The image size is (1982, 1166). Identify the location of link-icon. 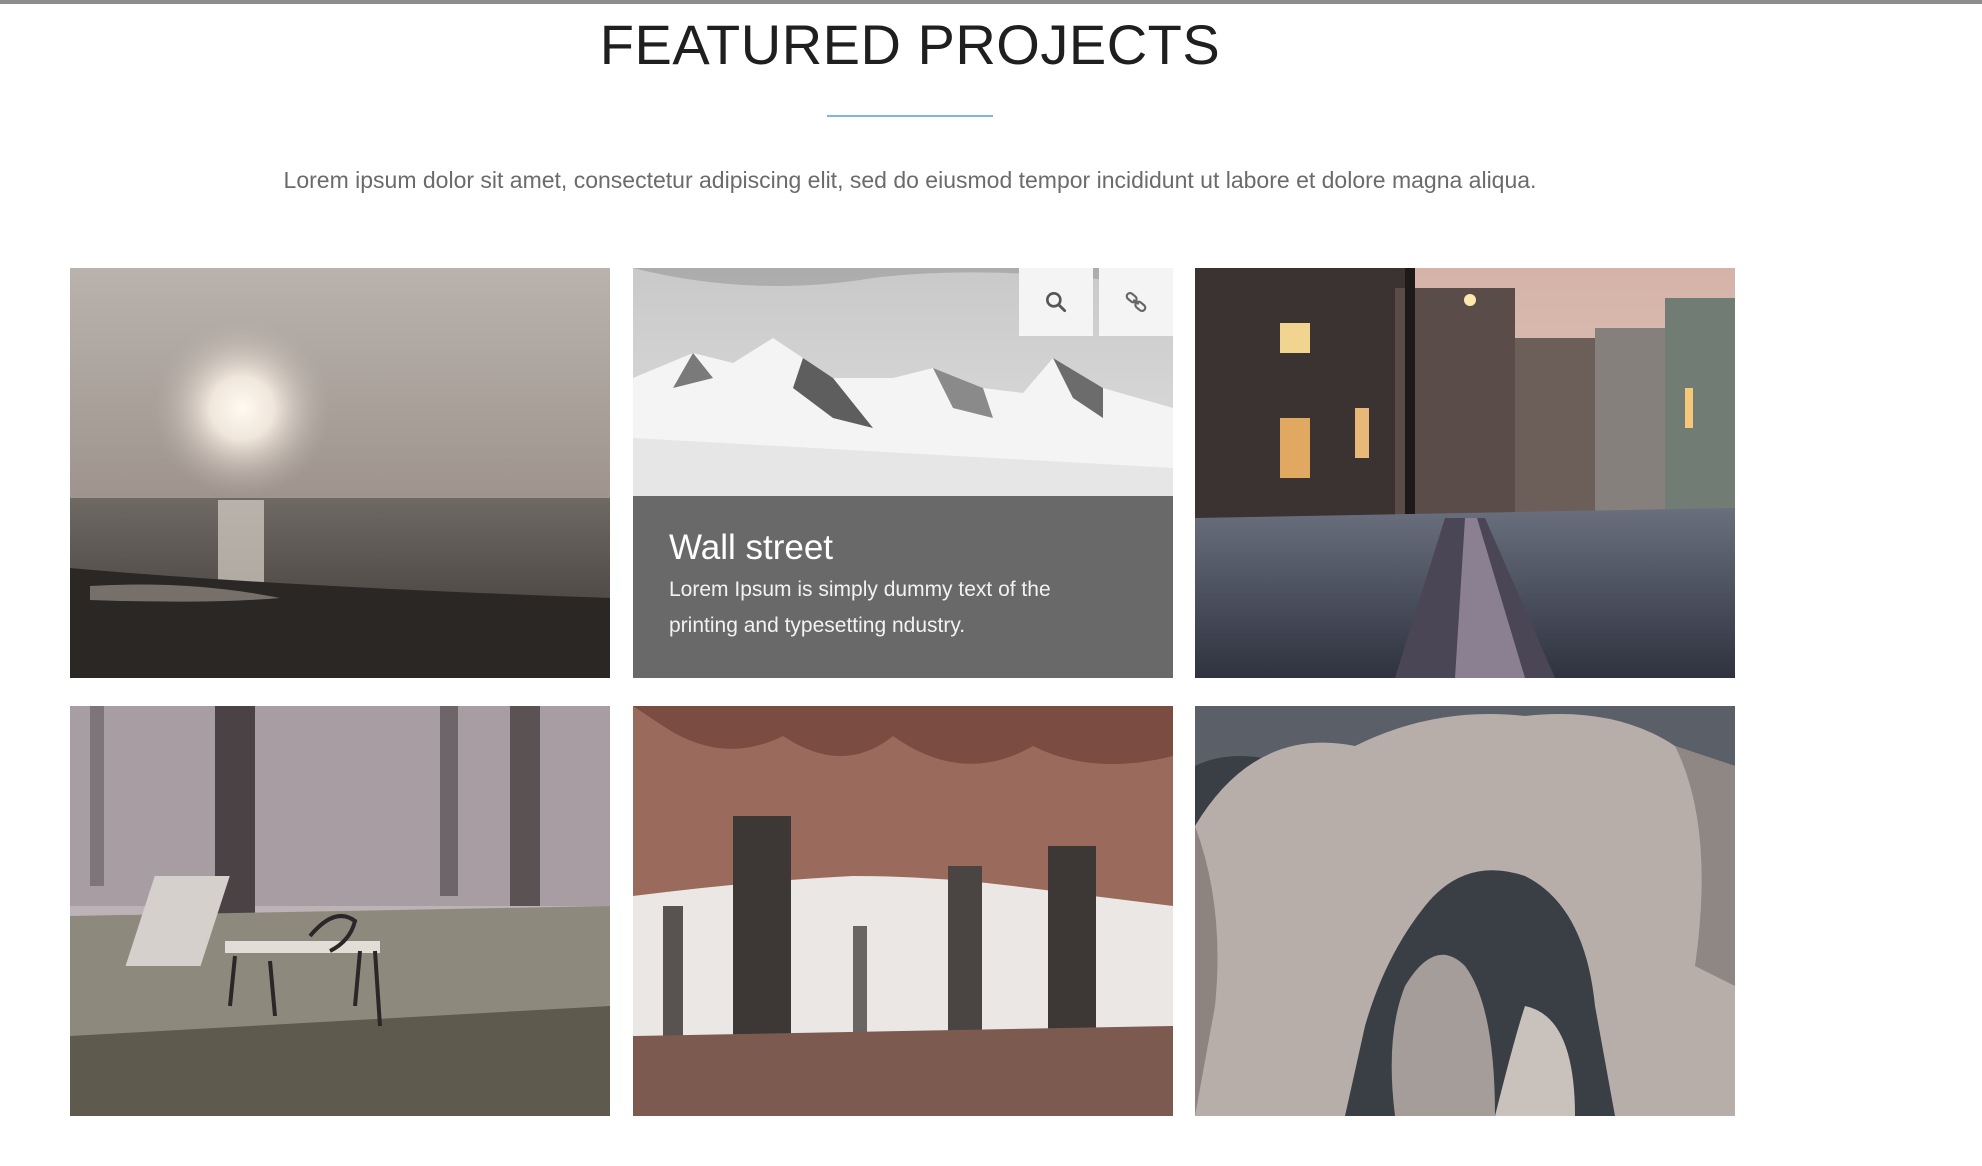
(1136, 302).